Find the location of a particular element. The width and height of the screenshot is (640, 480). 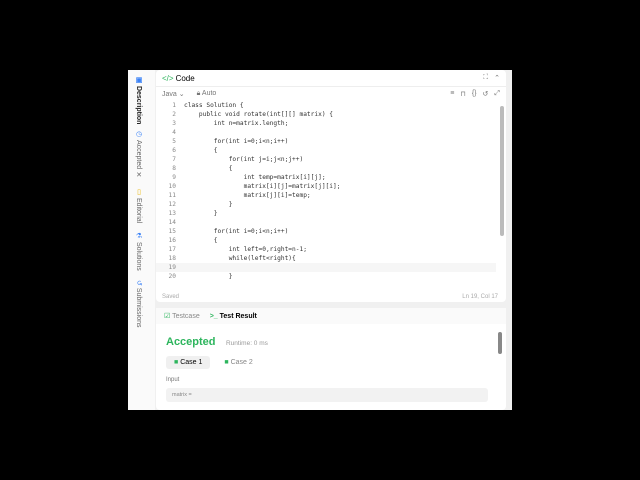

line-number: 16 is located at coordinates (172, 240).